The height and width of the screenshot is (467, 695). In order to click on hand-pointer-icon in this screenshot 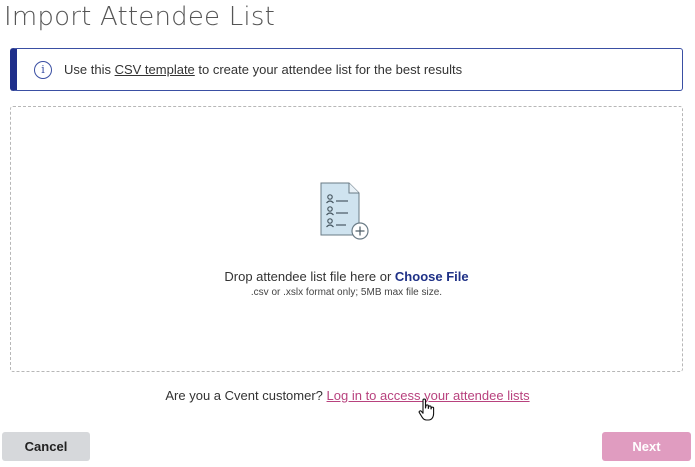, I will do `click(426, 409)`.